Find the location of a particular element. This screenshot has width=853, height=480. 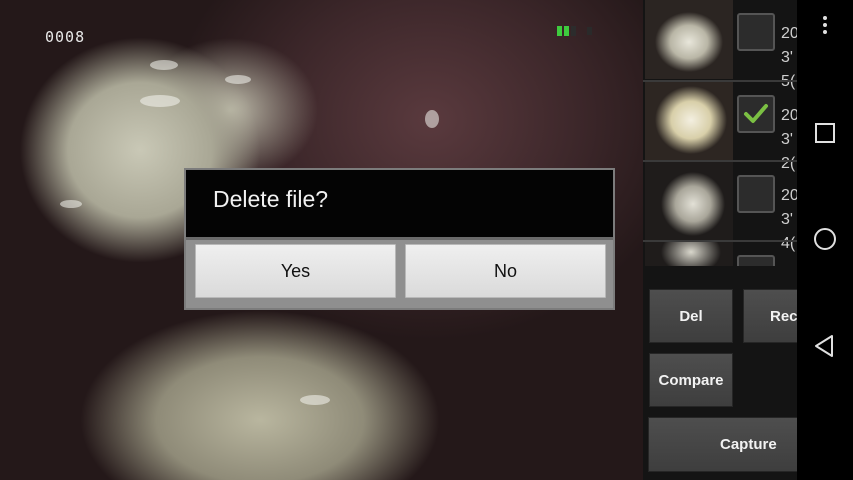

record-button: Rec is located at coordinates (770, 316).